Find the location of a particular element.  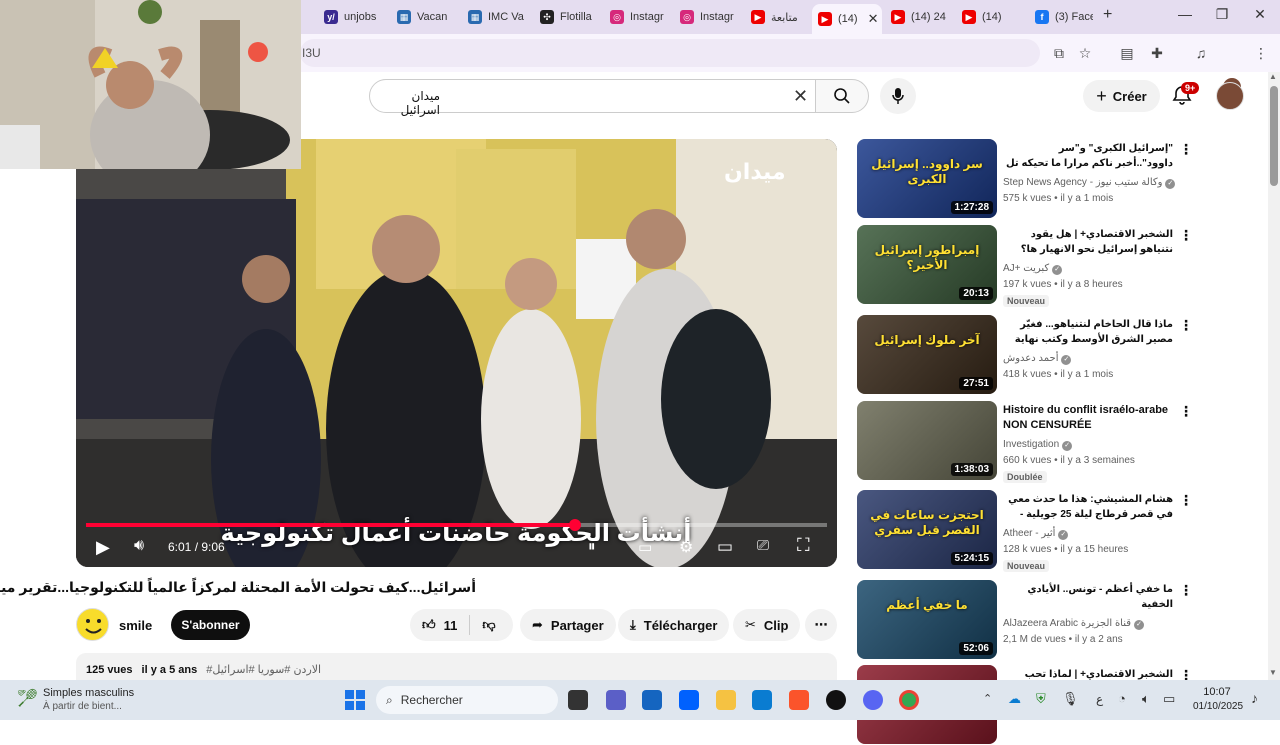

maximize-button: ❐ is located at coordinates (1222, 14).